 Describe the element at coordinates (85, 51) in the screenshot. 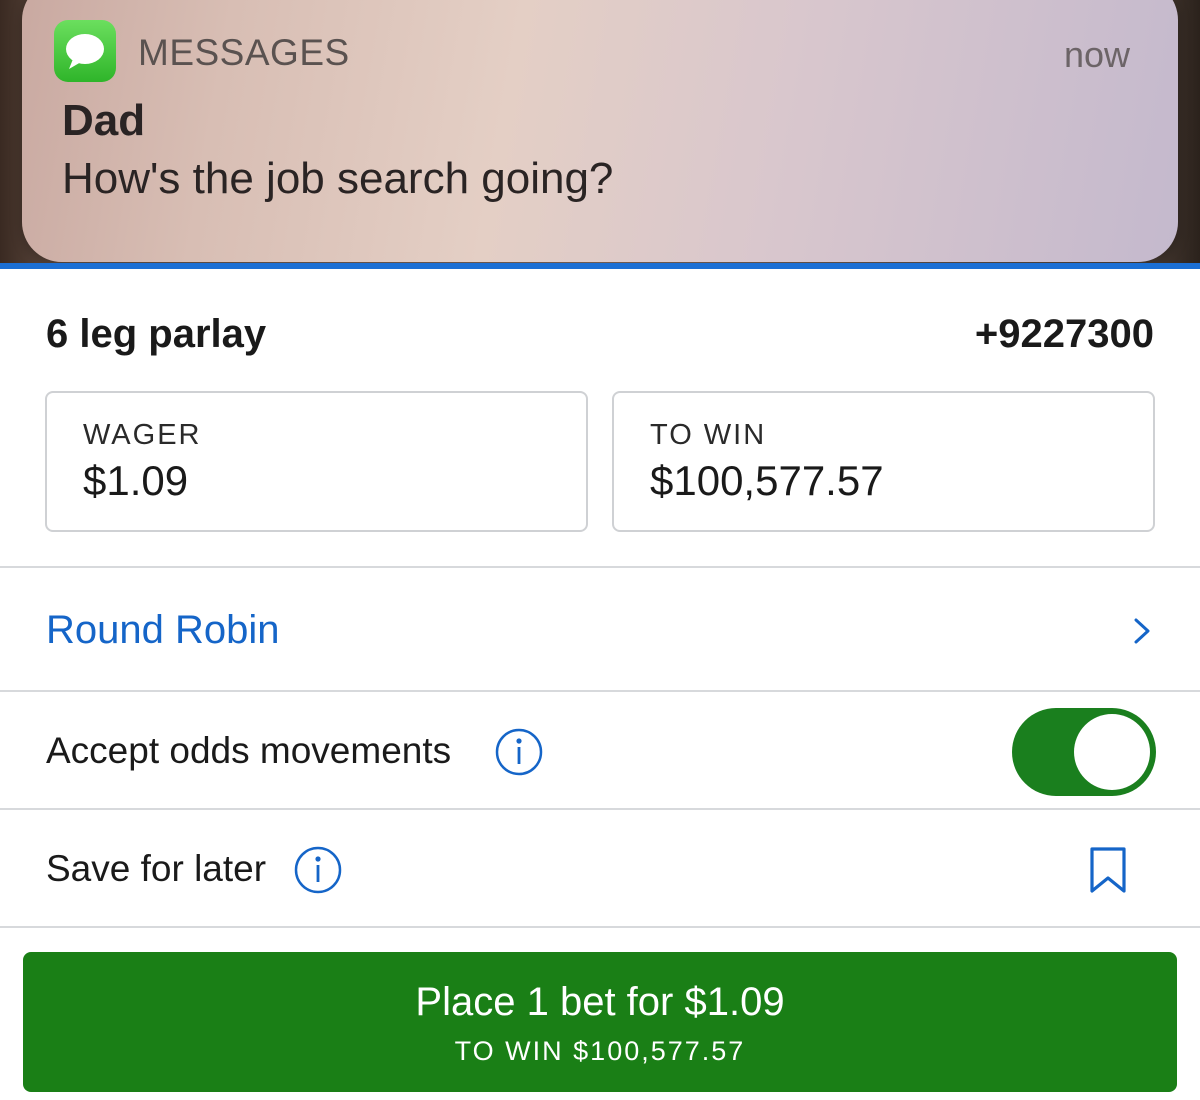

I see `messages-app-icon` at that location.